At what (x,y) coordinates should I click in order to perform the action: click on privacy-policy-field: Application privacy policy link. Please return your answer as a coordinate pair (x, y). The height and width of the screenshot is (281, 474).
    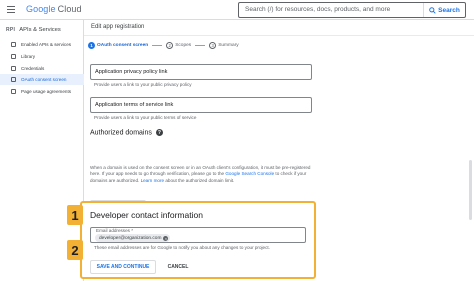
    Looking at the image, I should click on (201, 72).